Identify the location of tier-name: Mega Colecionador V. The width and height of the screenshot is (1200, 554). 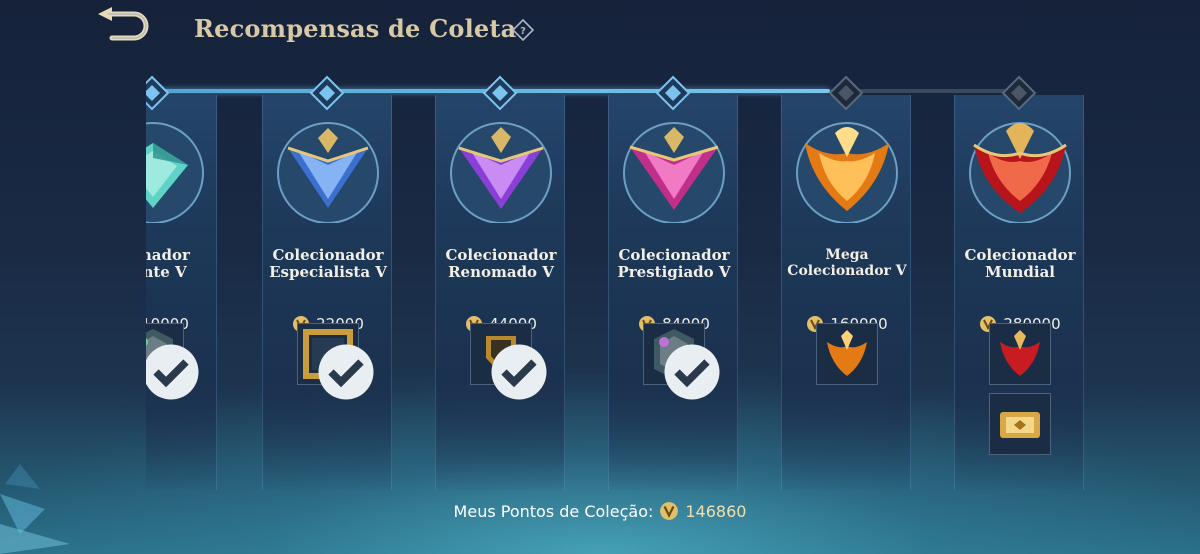
(847, 263).